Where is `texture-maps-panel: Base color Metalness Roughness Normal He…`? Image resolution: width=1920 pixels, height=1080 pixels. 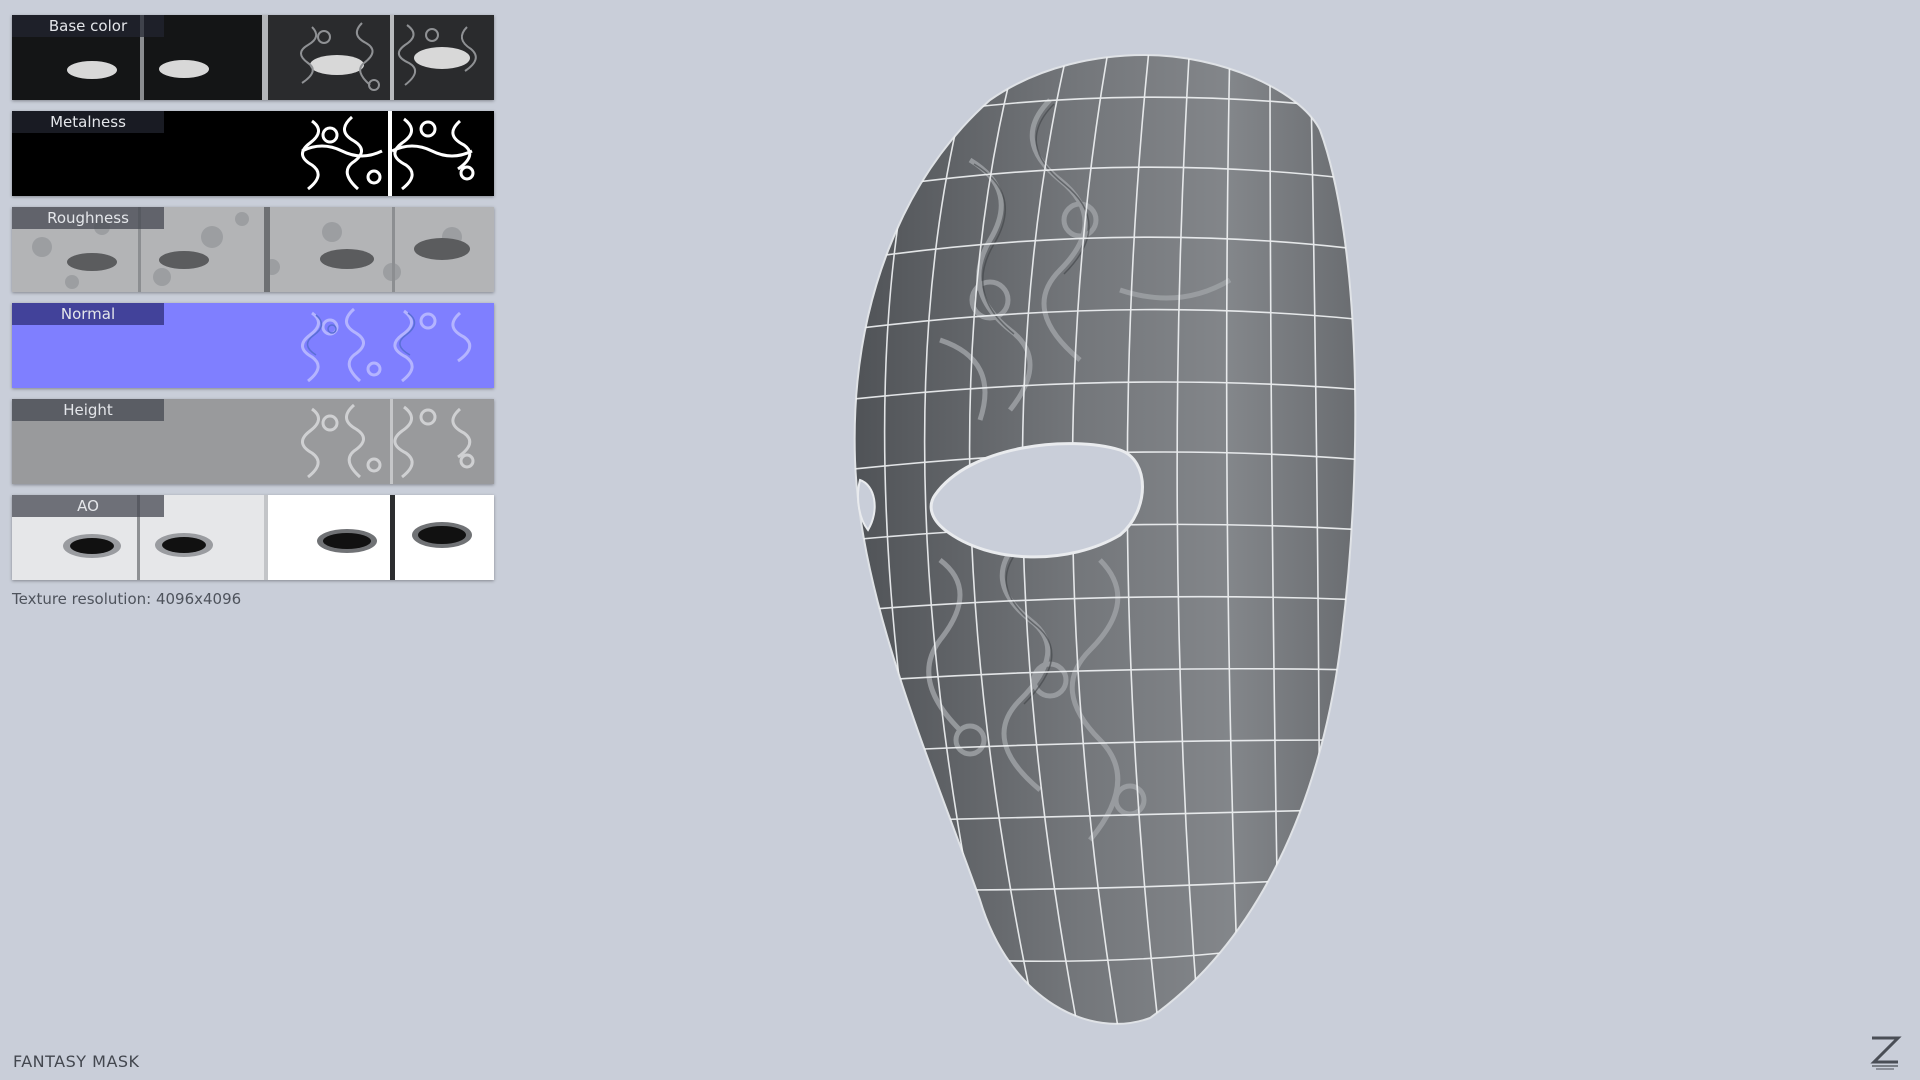 texture-maps-panel: Base color Metalness Roughness Normal He… is located at coordinates (253, 303).